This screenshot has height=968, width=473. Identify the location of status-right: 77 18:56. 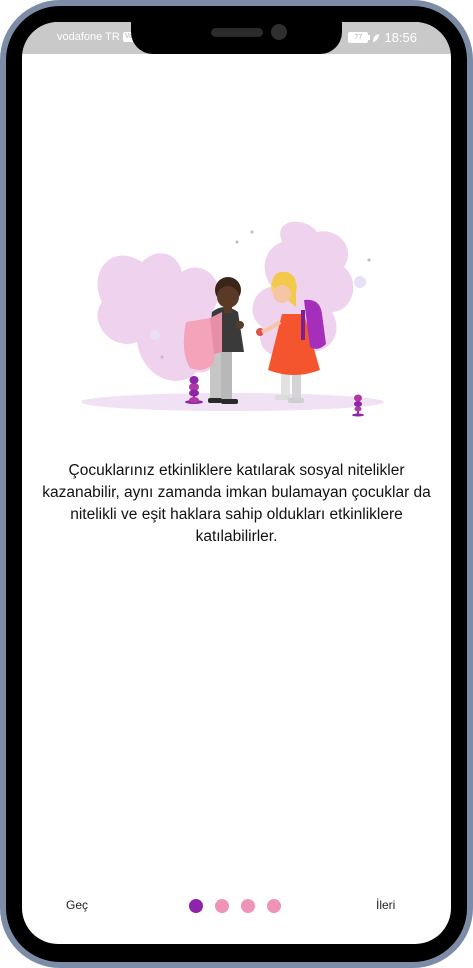
(382, 37).